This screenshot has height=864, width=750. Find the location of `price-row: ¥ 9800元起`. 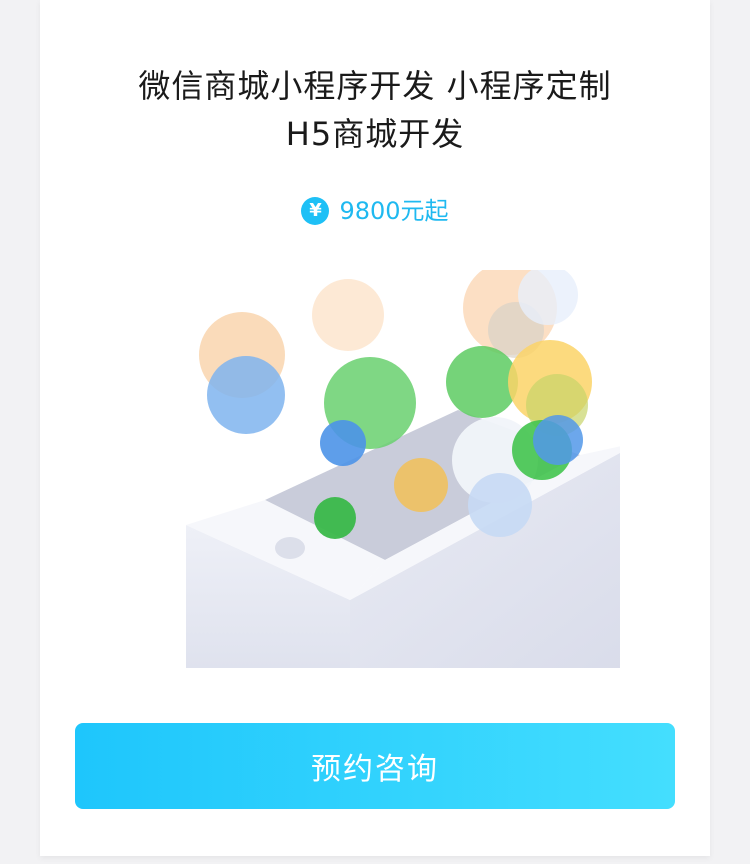

price-row: ¥ 9800元起 is located at coordinates (375, 209).